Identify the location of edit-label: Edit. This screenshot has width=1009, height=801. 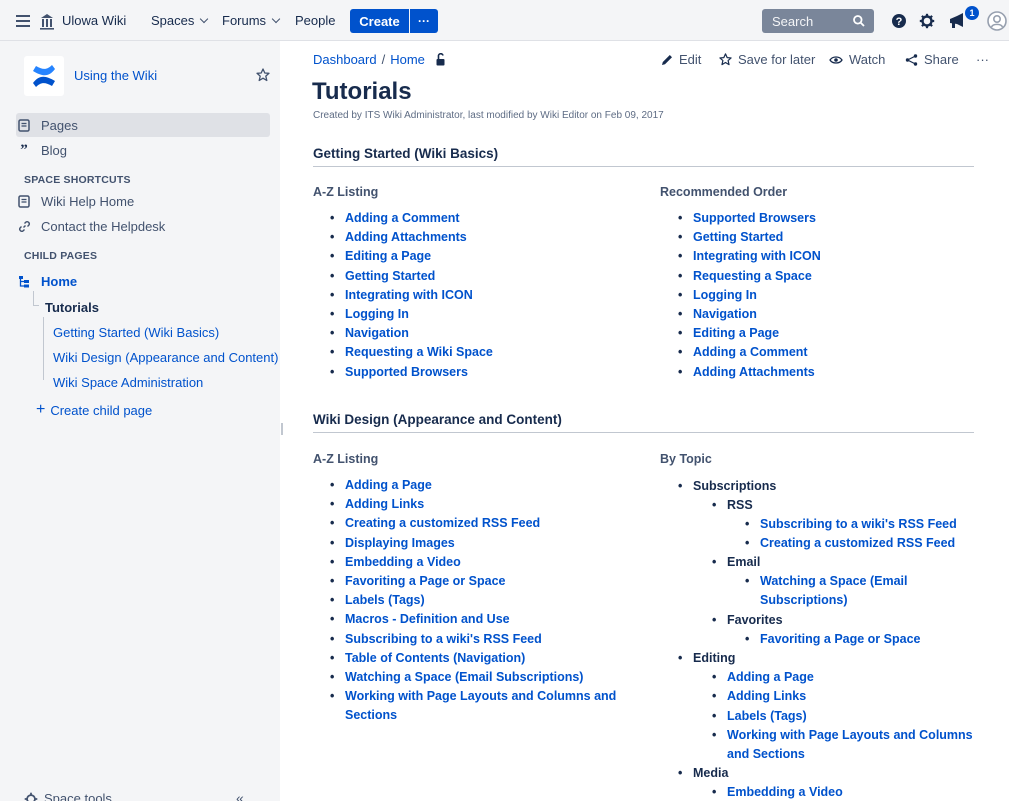
(690, 59).